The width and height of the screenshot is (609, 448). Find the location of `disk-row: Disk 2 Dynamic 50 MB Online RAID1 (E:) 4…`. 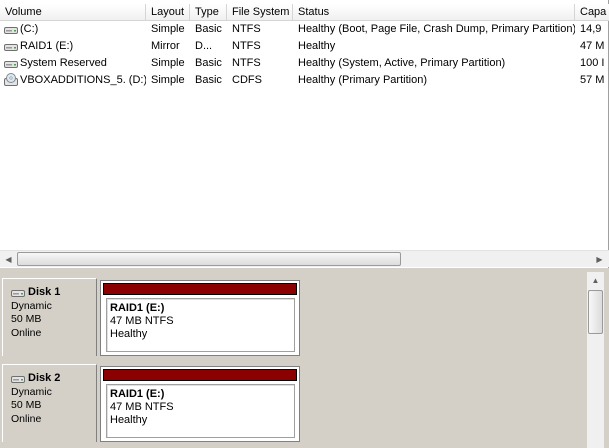

disk-row: Disk 2 Dynamic 50 MB Online RAID1 (E:) 4… is located at coordinates (151, 400).